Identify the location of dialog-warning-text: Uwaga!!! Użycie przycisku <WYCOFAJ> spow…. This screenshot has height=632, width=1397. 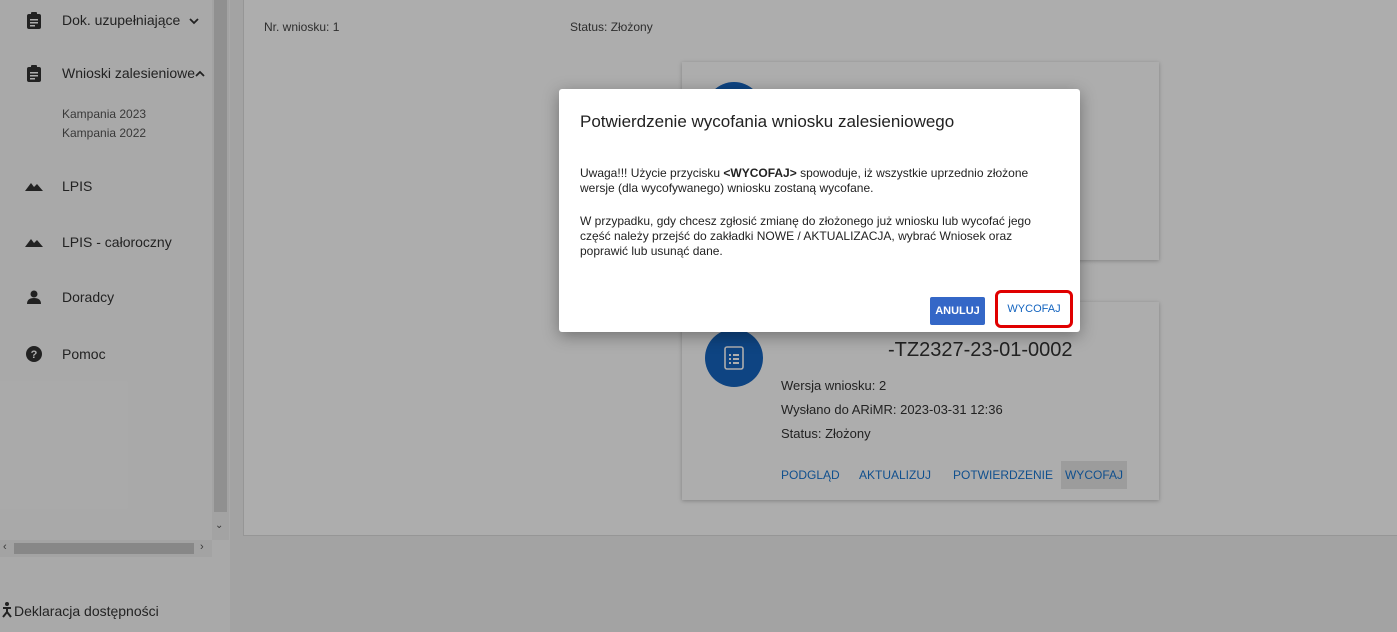
(820, 181).